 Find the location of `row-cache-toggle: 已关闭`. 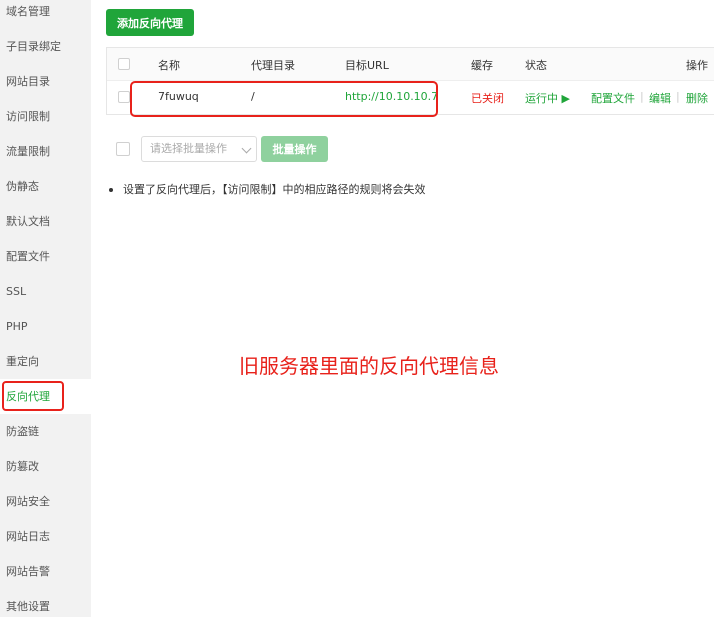

row-cache-toggle: 已关闭 is located at coordinates (487, 98).